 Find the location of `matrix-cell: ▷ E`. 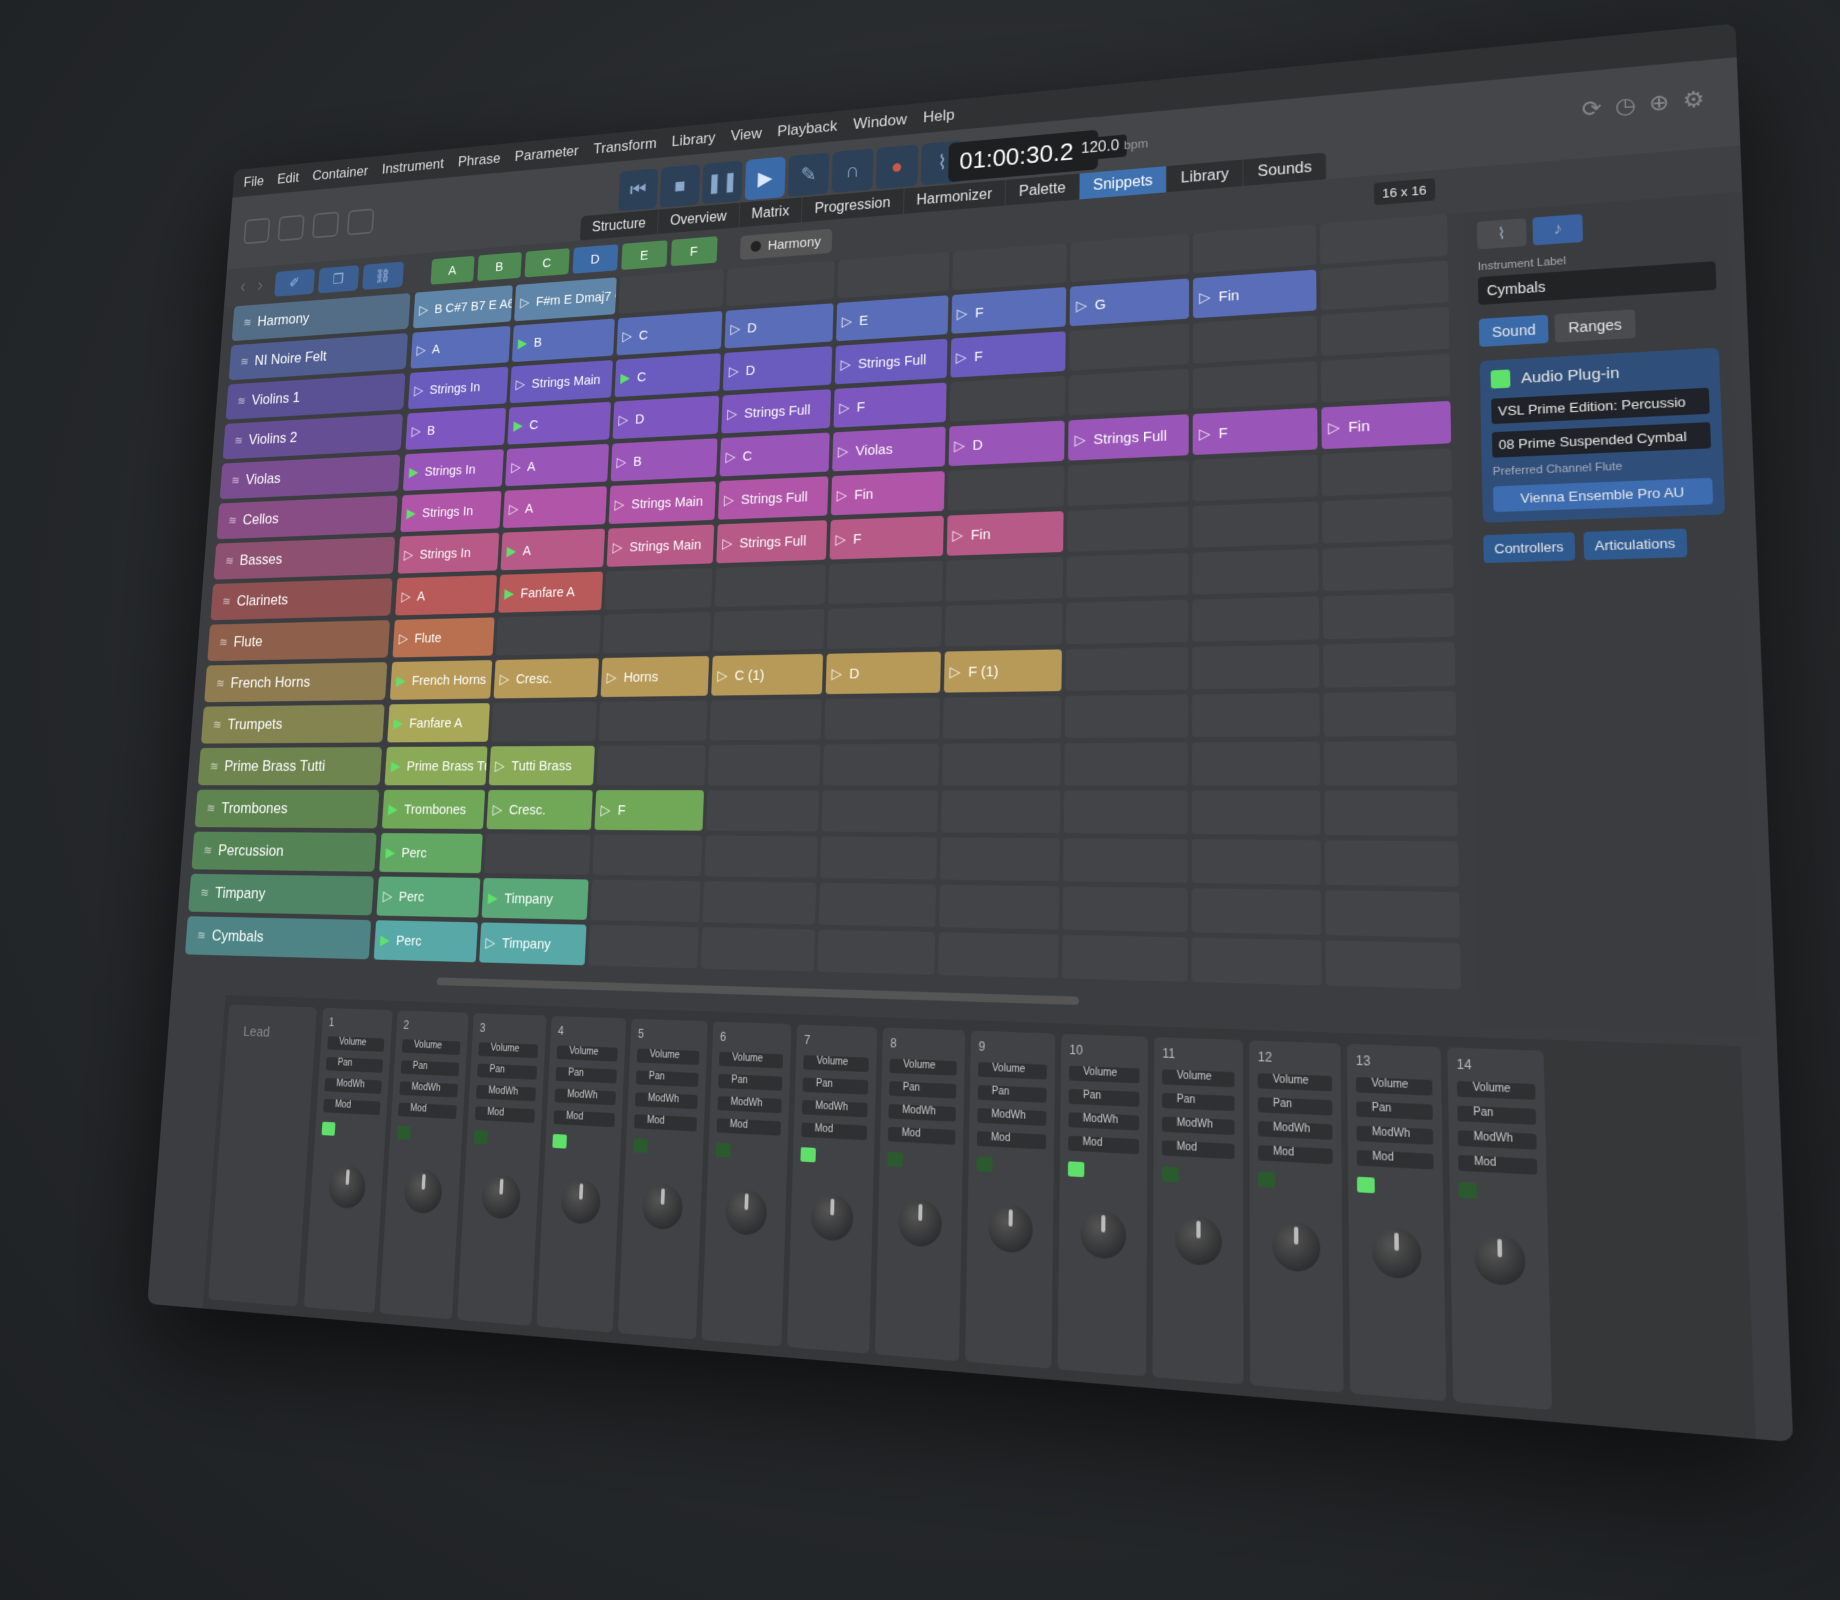

matrix-cell: ▷ E is located at coordinates (892, 318).